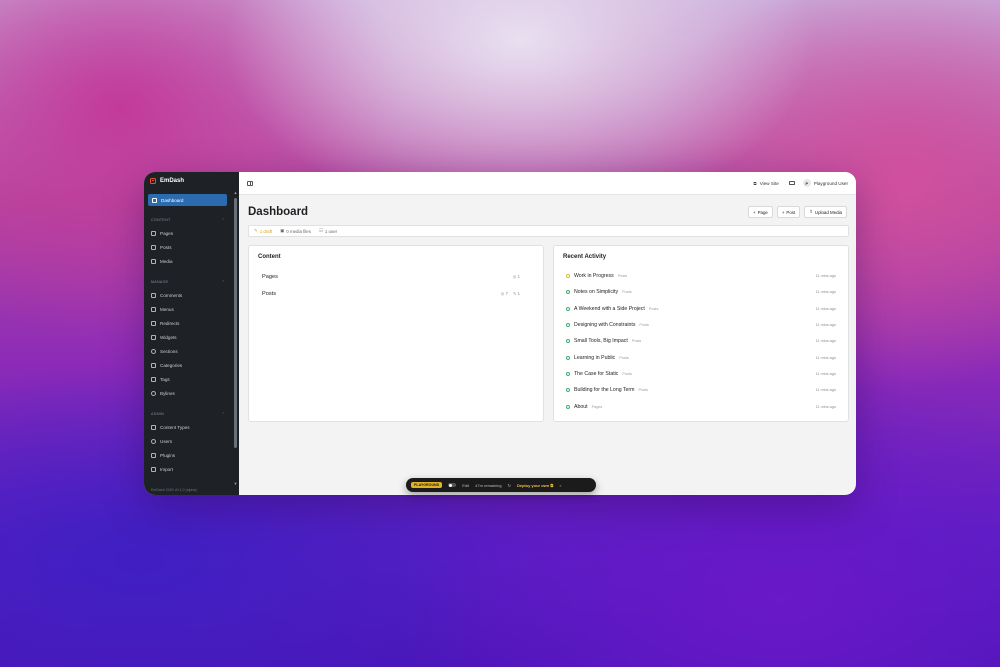  What do you see at coordinates (585, 257) in the screenshot?
I see `card-title: Recent Activity` at bounding box center [585, 257].